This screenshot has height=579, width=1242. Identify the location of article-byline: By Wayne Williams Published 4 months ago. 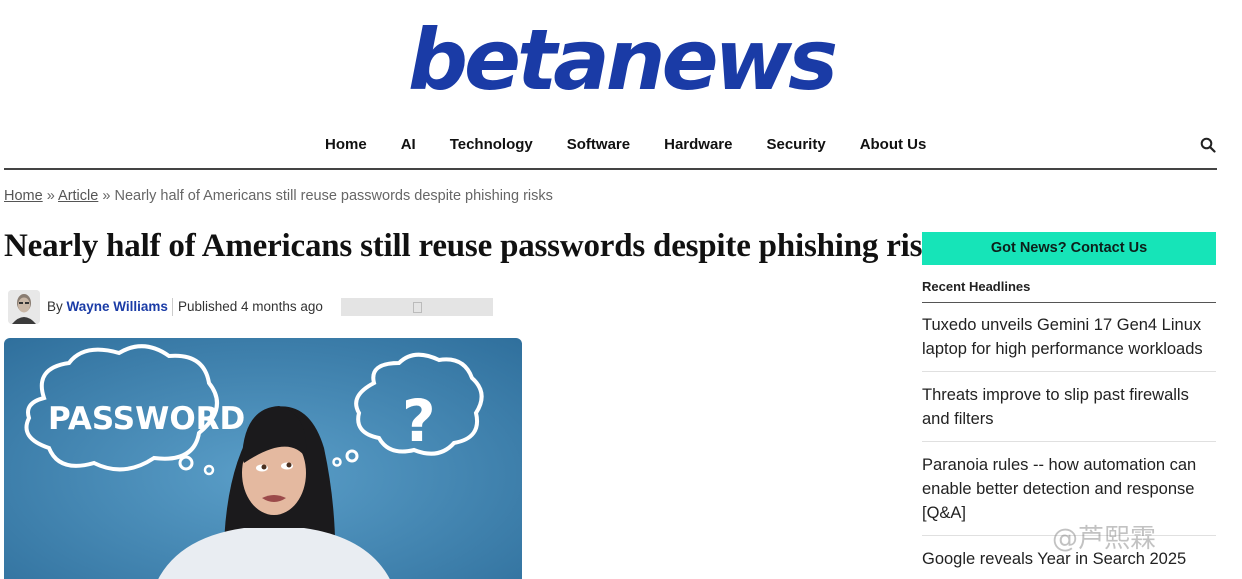
(264, 307).